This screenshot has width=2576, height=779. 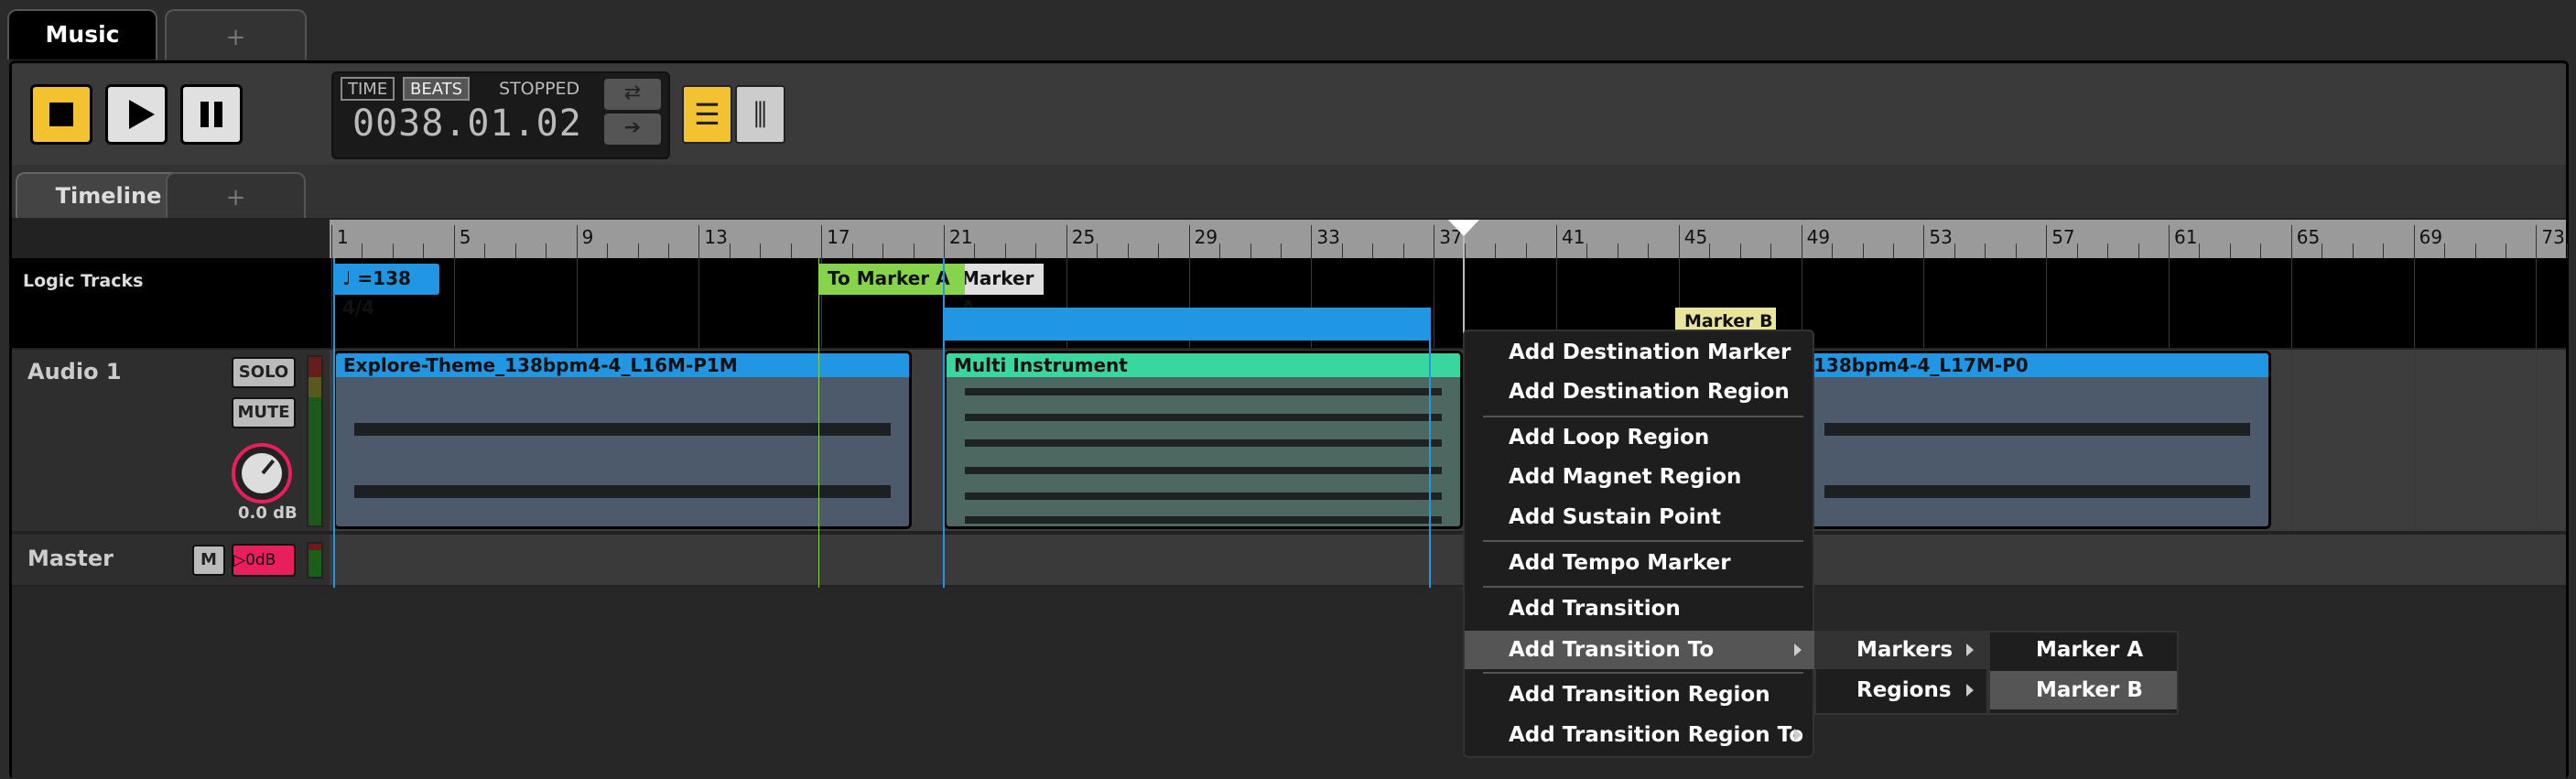 What do you see at coordinates (1463, 228) in the screenshot?
I see `playhead-handle` at bounding box center [1463, 228].